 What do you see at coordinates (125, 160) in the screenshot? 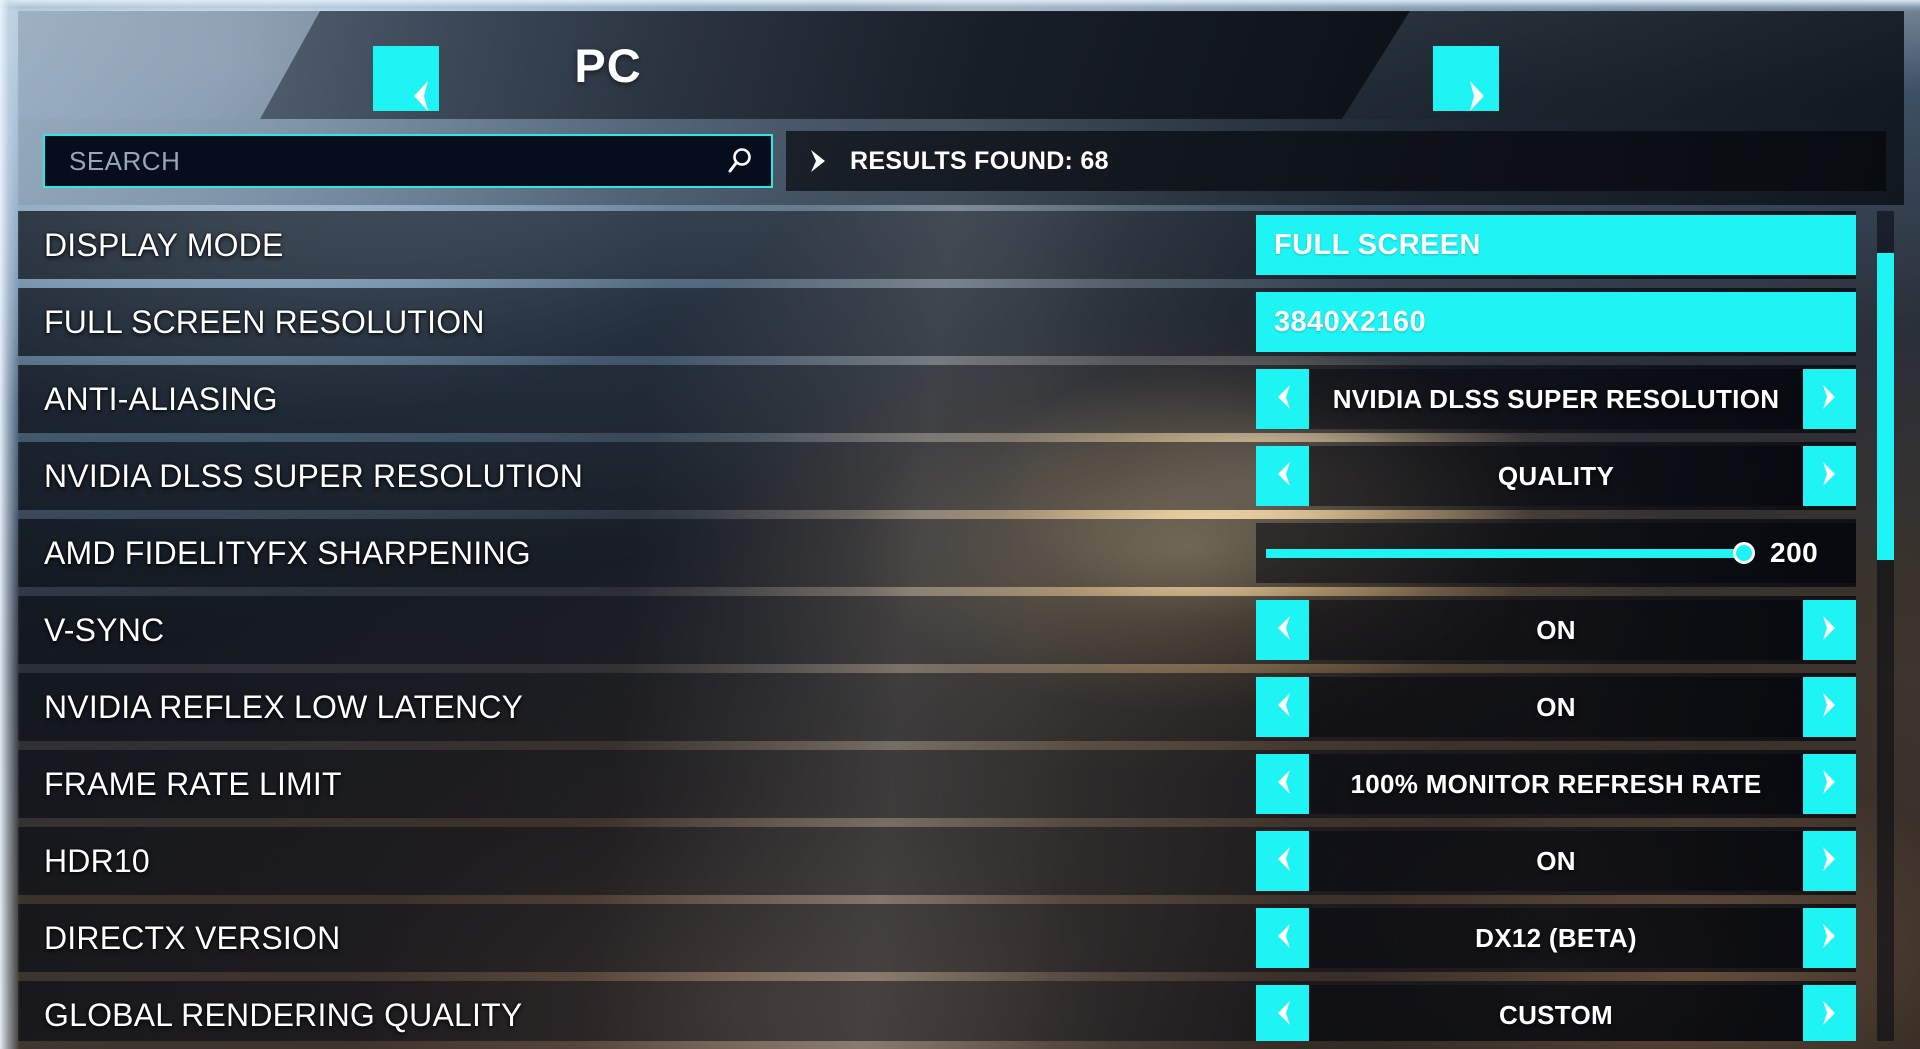
I see `search-placeholder: SEARCH` at bounding box center [125, 160].